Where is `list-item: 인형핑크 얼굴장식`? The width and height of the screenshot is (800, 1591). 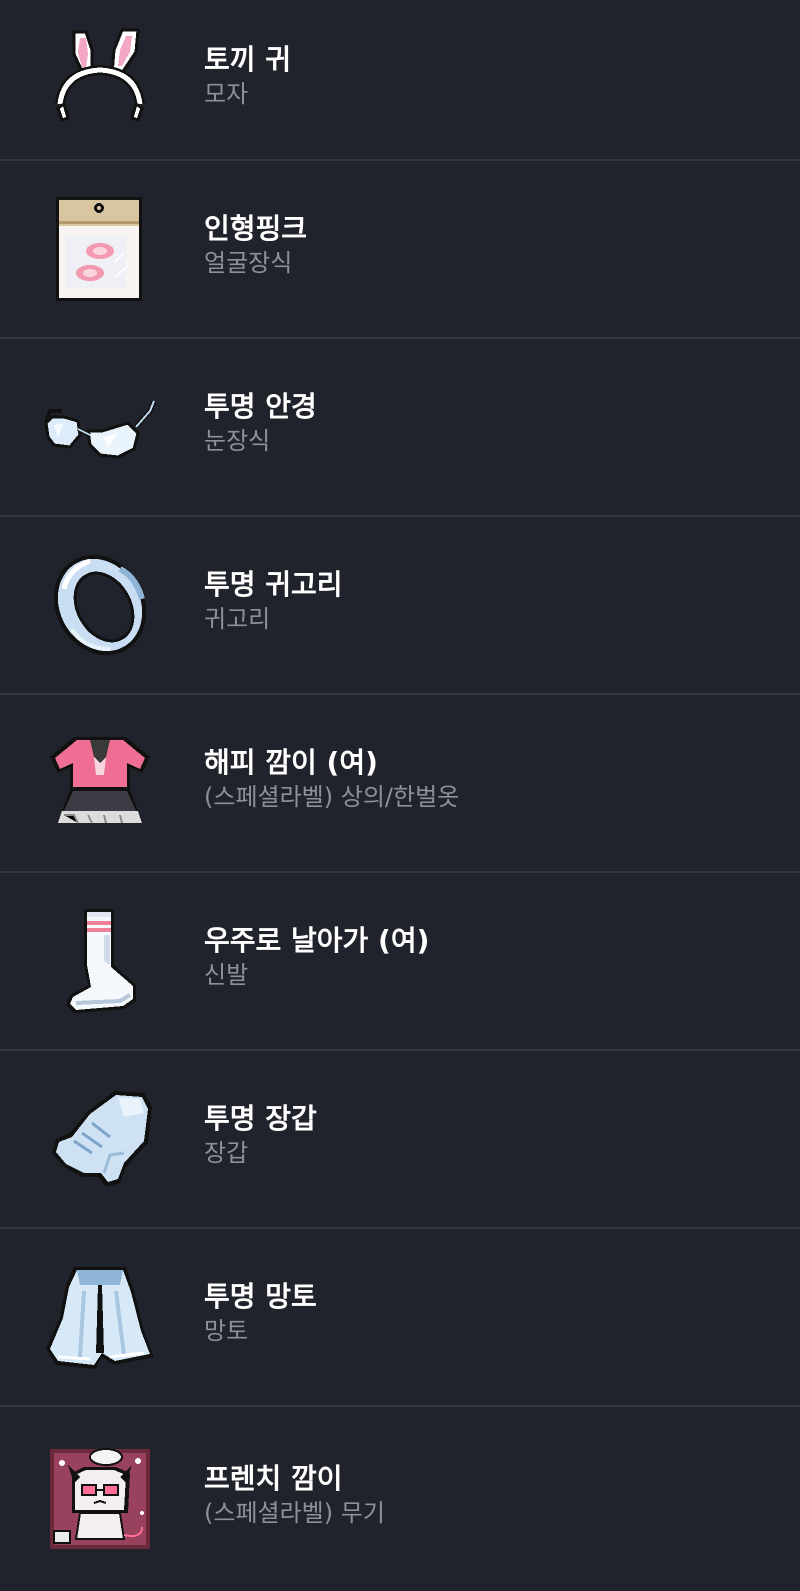 list-item: 인형핑크 얼굴장식 is located at coordinates (400, 250).